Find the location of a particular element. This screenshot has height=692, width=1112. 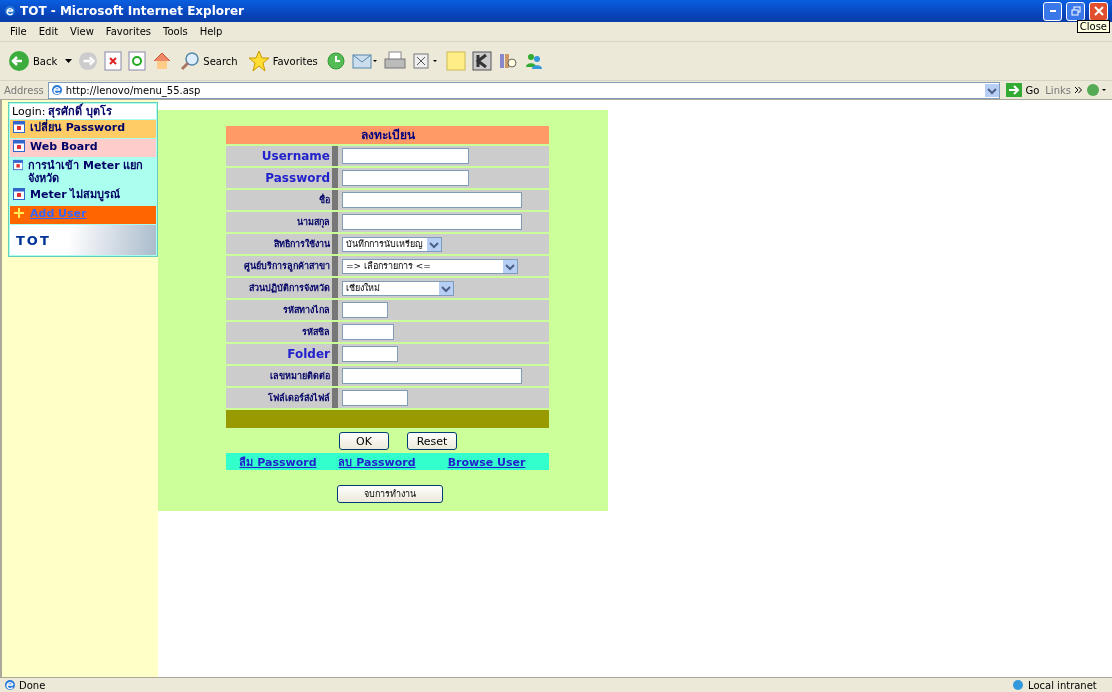

field-label: ส่วนปฏิบัติการจังหวัด is located at coordinates (289, 288).